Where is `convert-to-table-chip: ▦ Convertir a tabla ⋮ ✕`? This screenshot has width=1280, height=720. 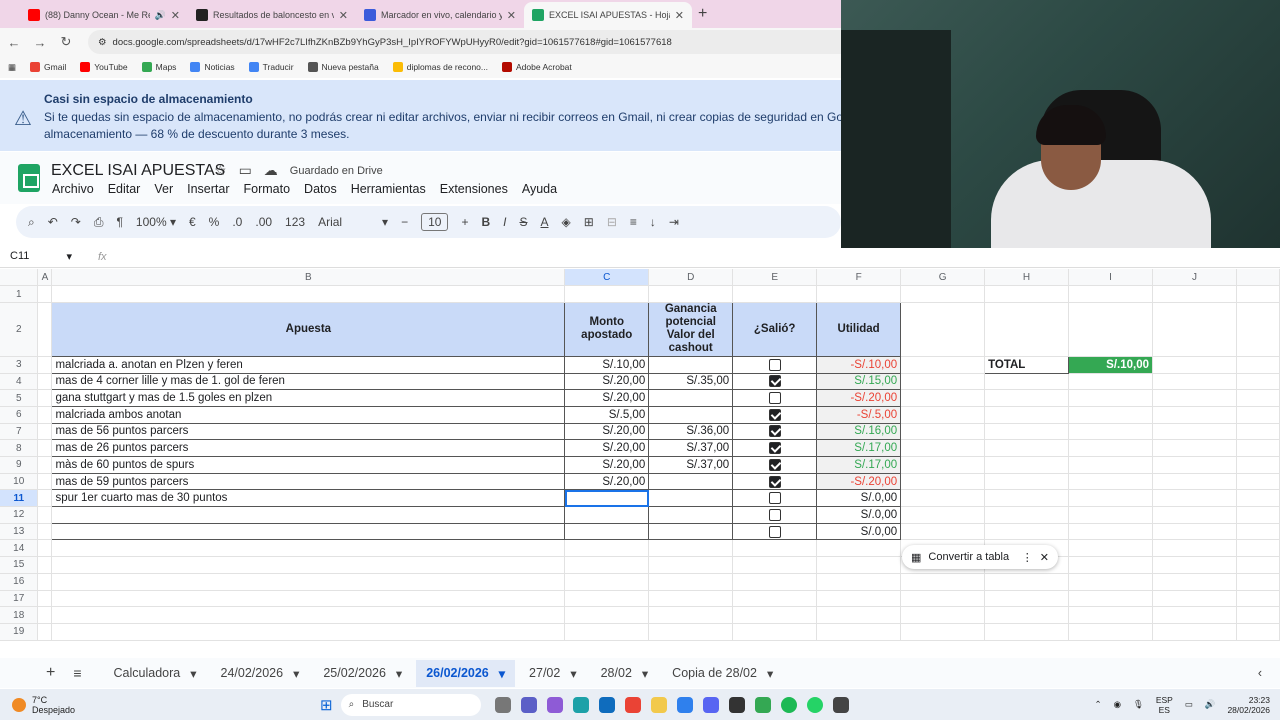
convert-to-table-chip: ▦ Convertir a tabla ⋮ ✕ is located at coordinates (980, 557).